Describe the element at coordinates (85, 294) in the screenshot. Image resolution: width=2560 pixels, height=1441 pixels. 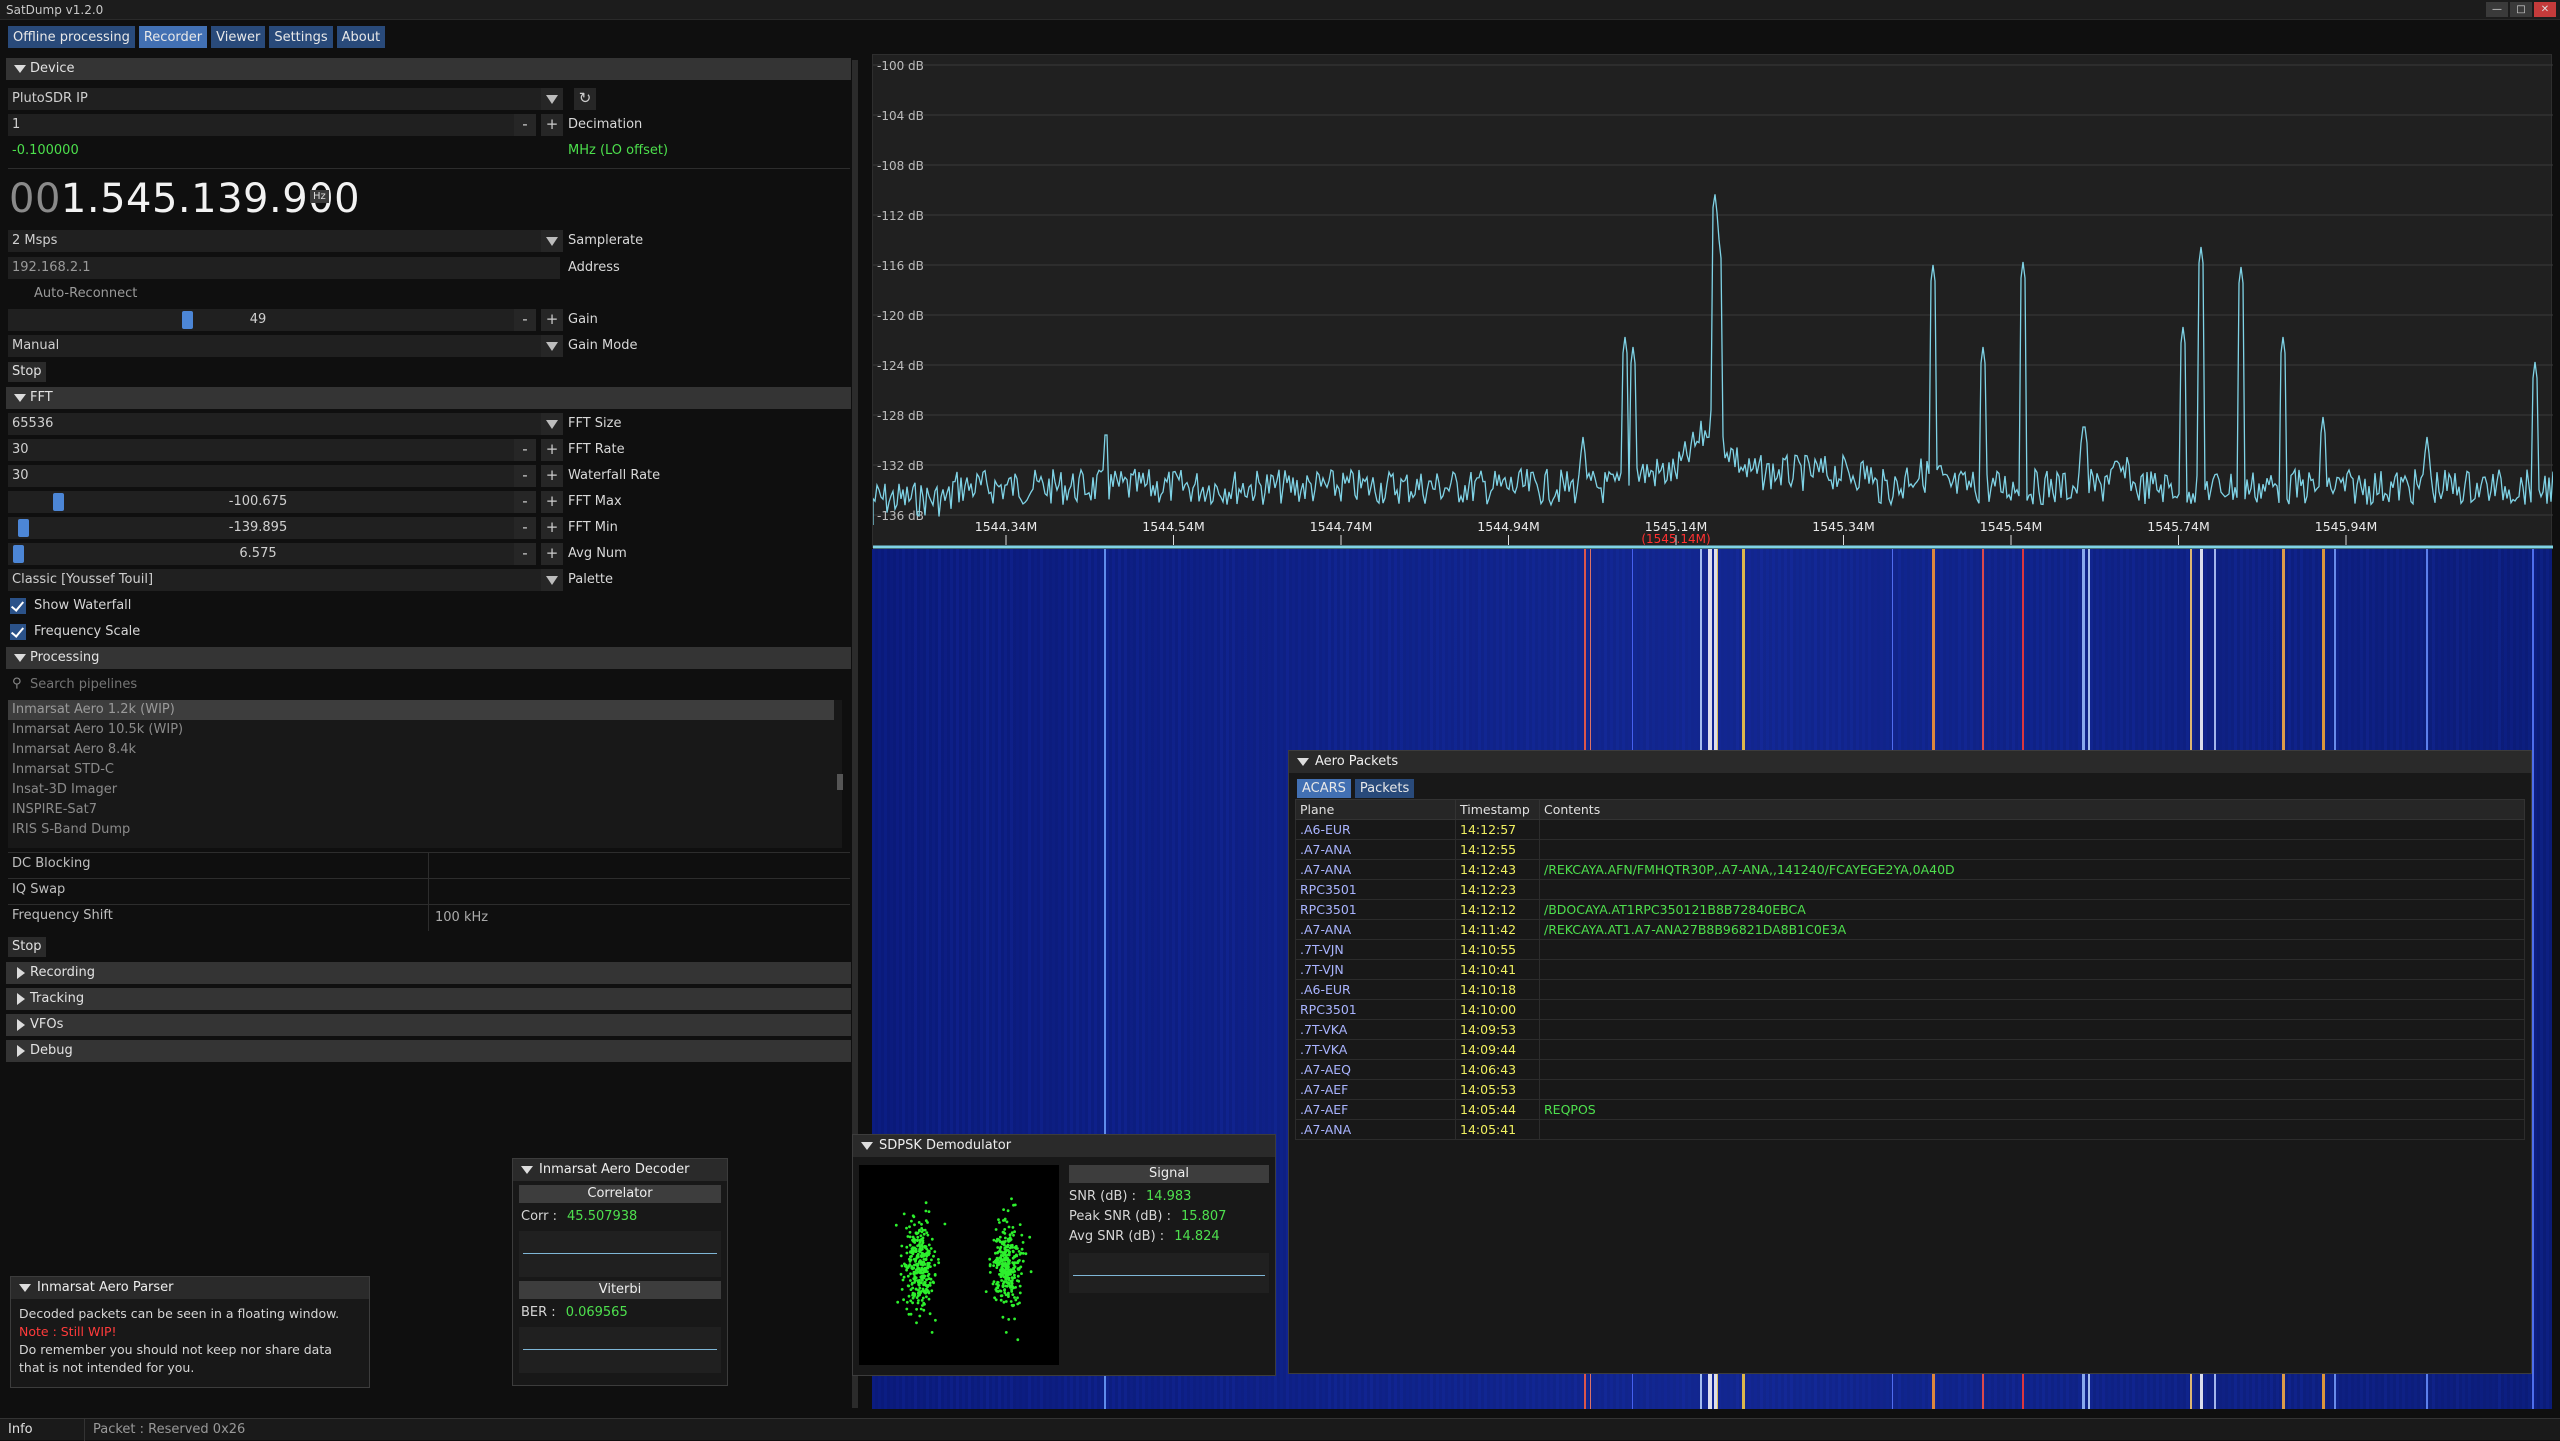
I see `auto-reconnect-checkbox: Auto-Reconnect` at that location.